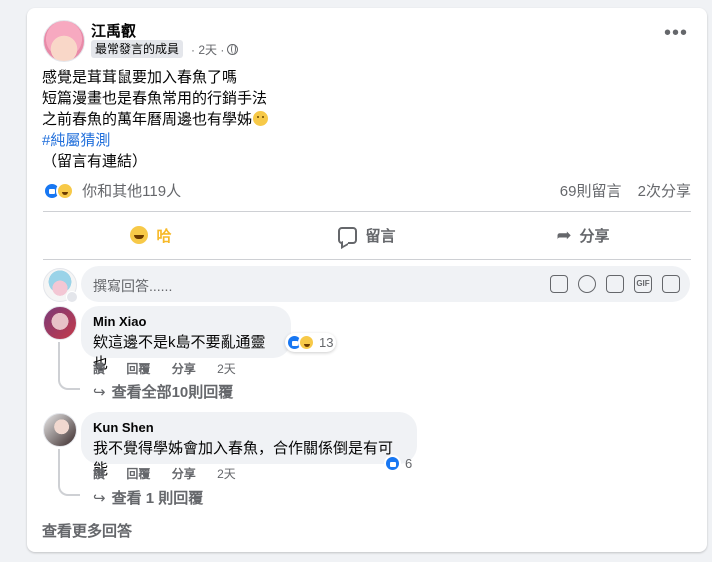 The height and width of the screenshot is (562, 712). I want to click on share-count: 2次分享, so click(664, 191).